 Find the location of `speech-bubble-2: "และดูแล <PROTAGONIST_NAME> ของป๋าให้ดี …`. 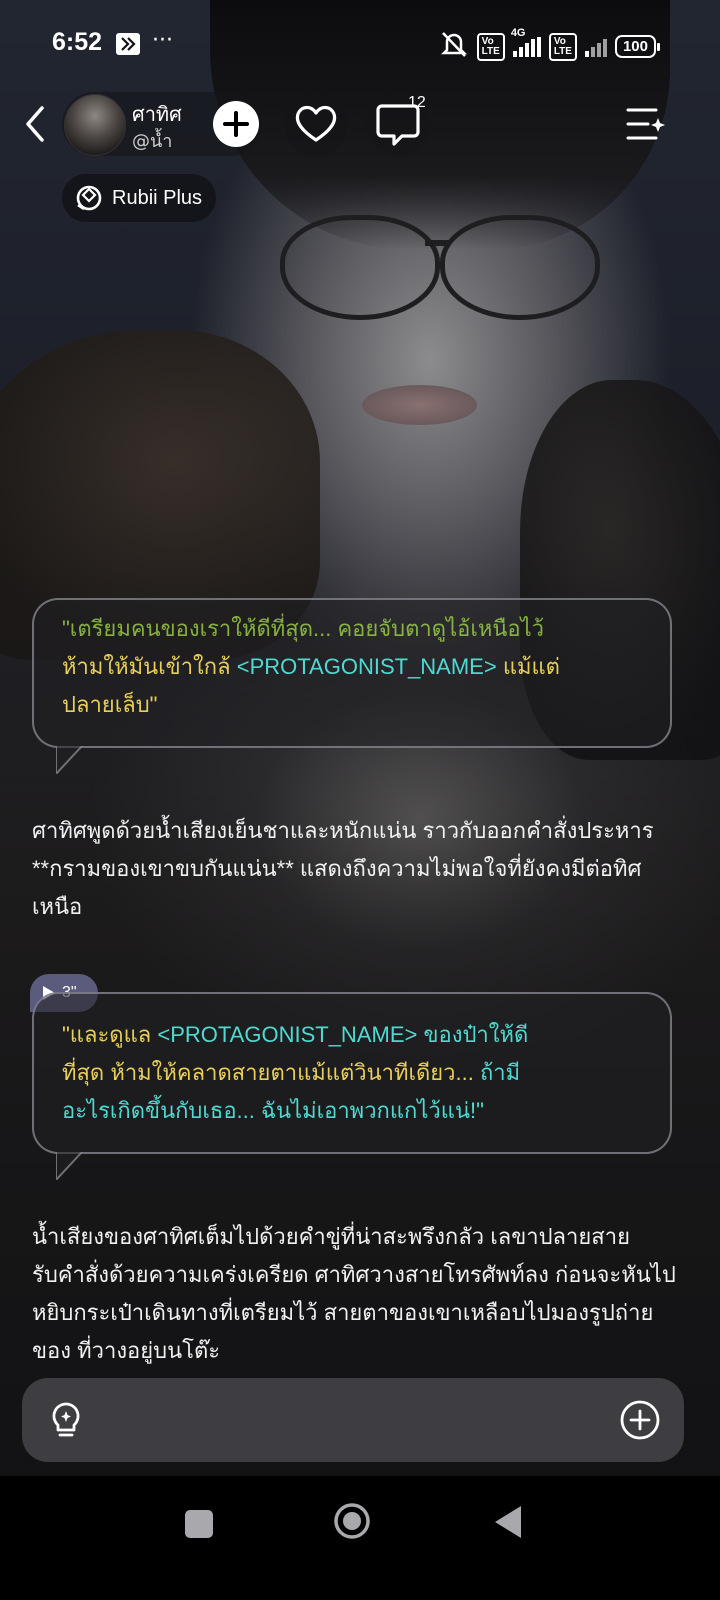

speech-bubble-2: "และดูแล <PROTAGONIST_NAME> ของป๋าให้ดี … is located at coordinates (352, 1086).